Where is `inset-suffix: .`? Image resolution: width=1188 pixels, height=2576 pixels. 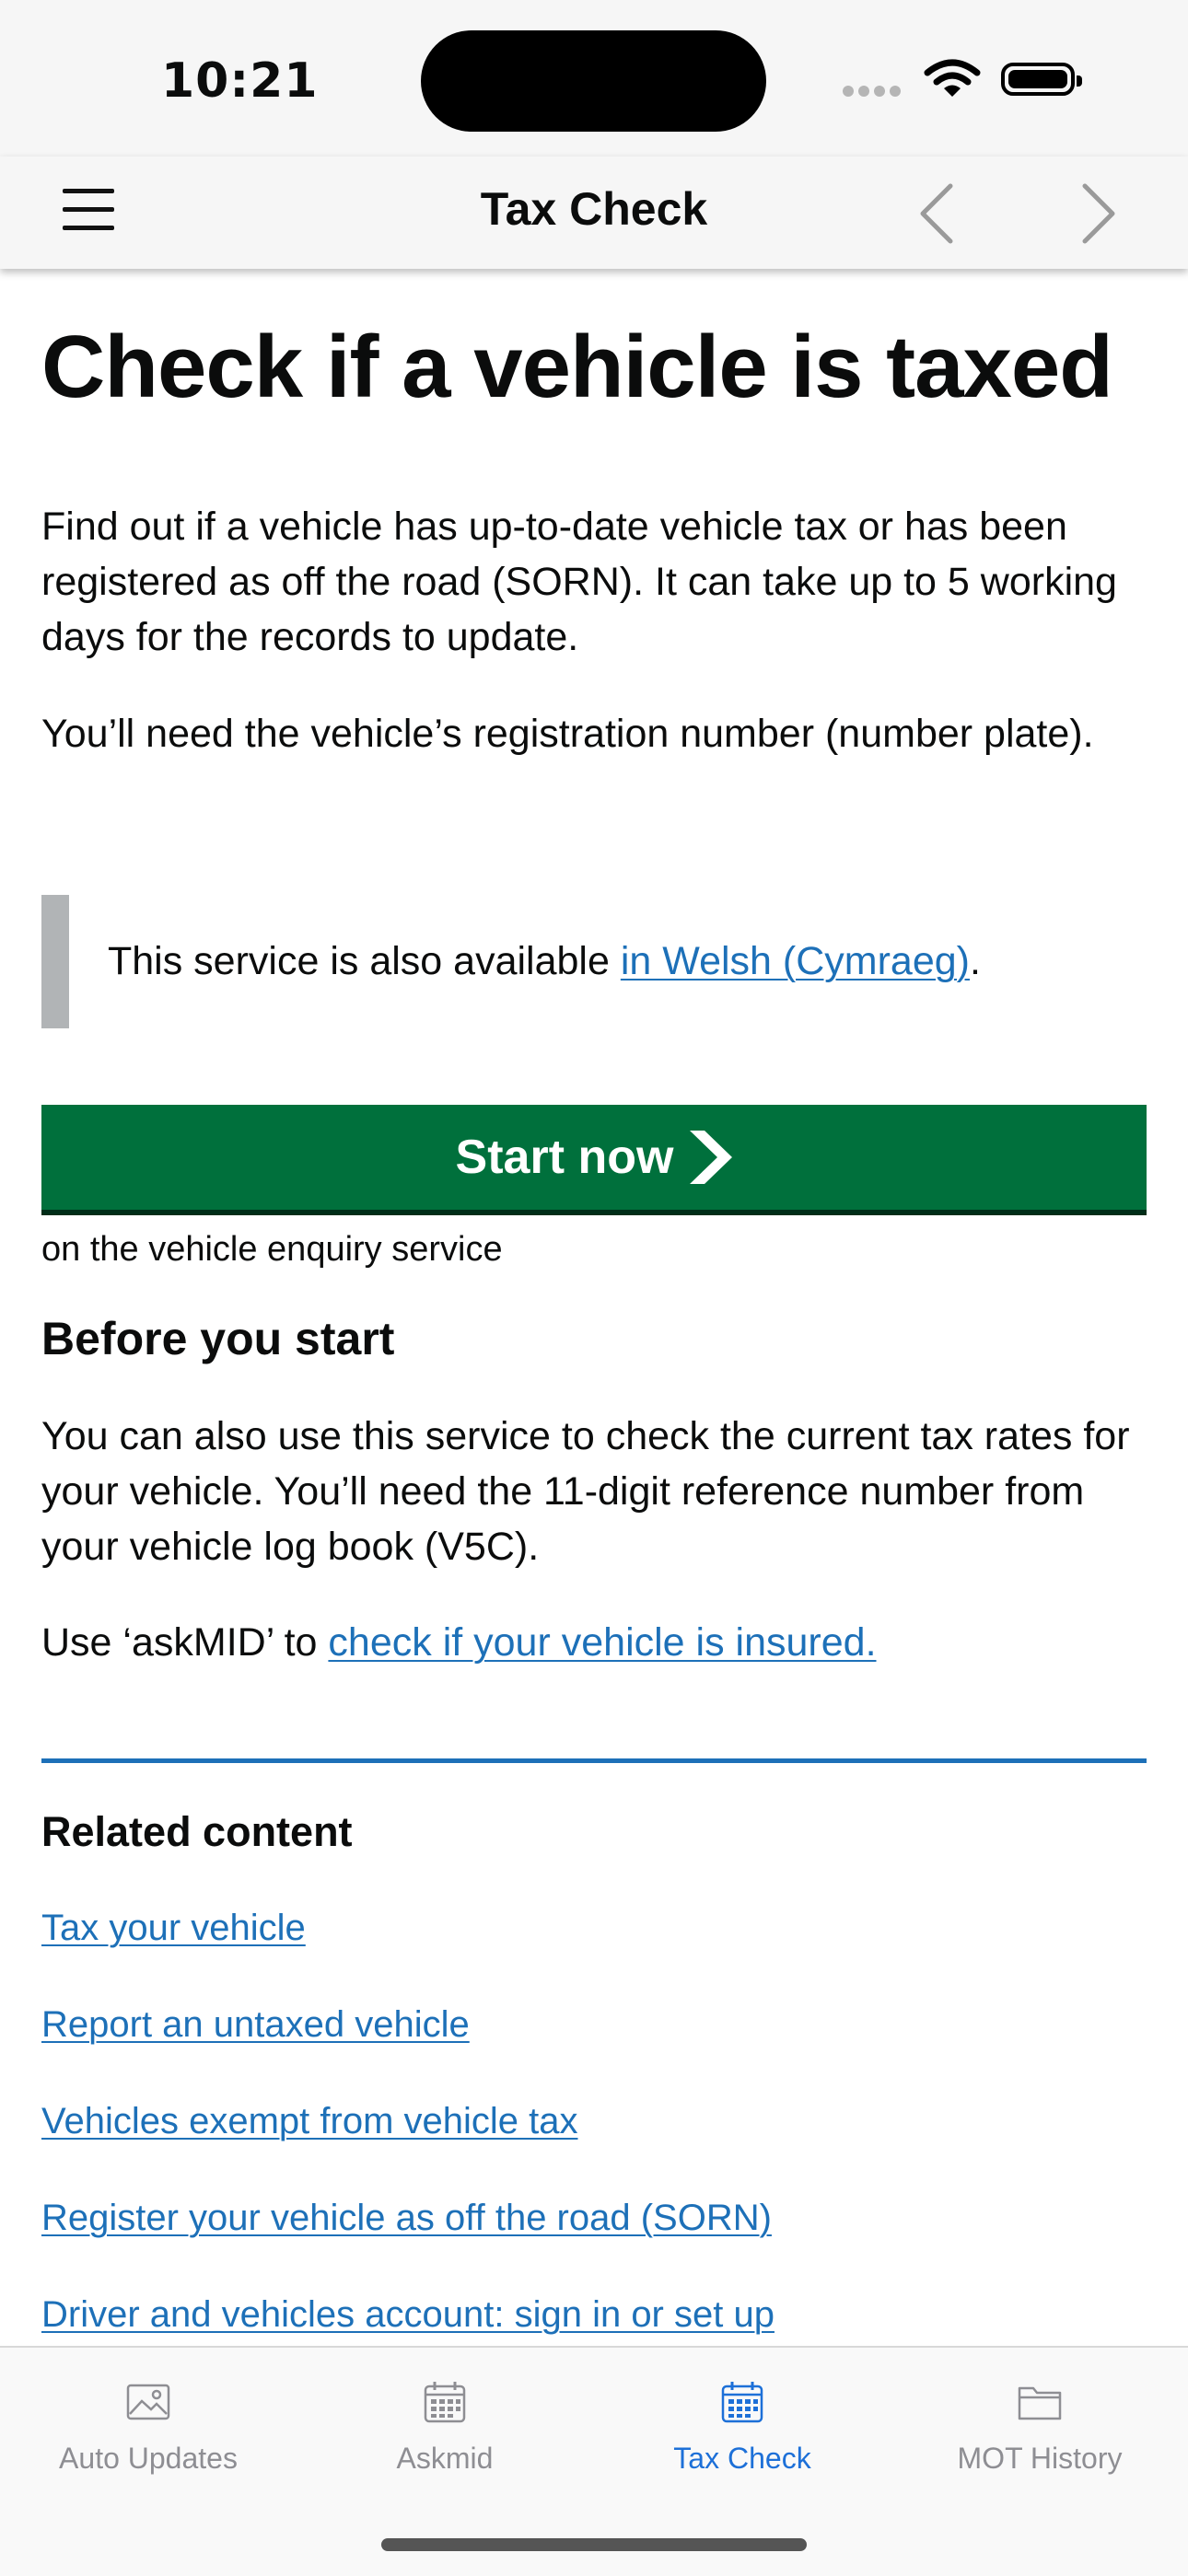 inset-suffix: . is located at coordinates (975, 961).